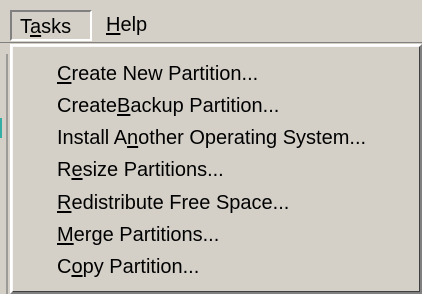 The image size is (422, 294). I want to click on background-window-accent, so click(1, 128).